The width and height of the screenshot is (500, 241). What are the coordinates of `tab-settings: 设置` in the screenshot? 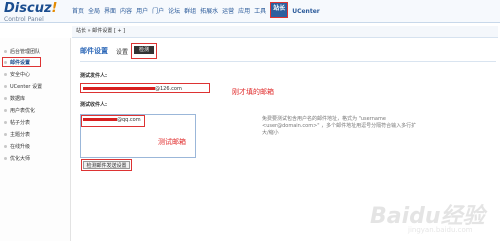 It's located at (122, 51).